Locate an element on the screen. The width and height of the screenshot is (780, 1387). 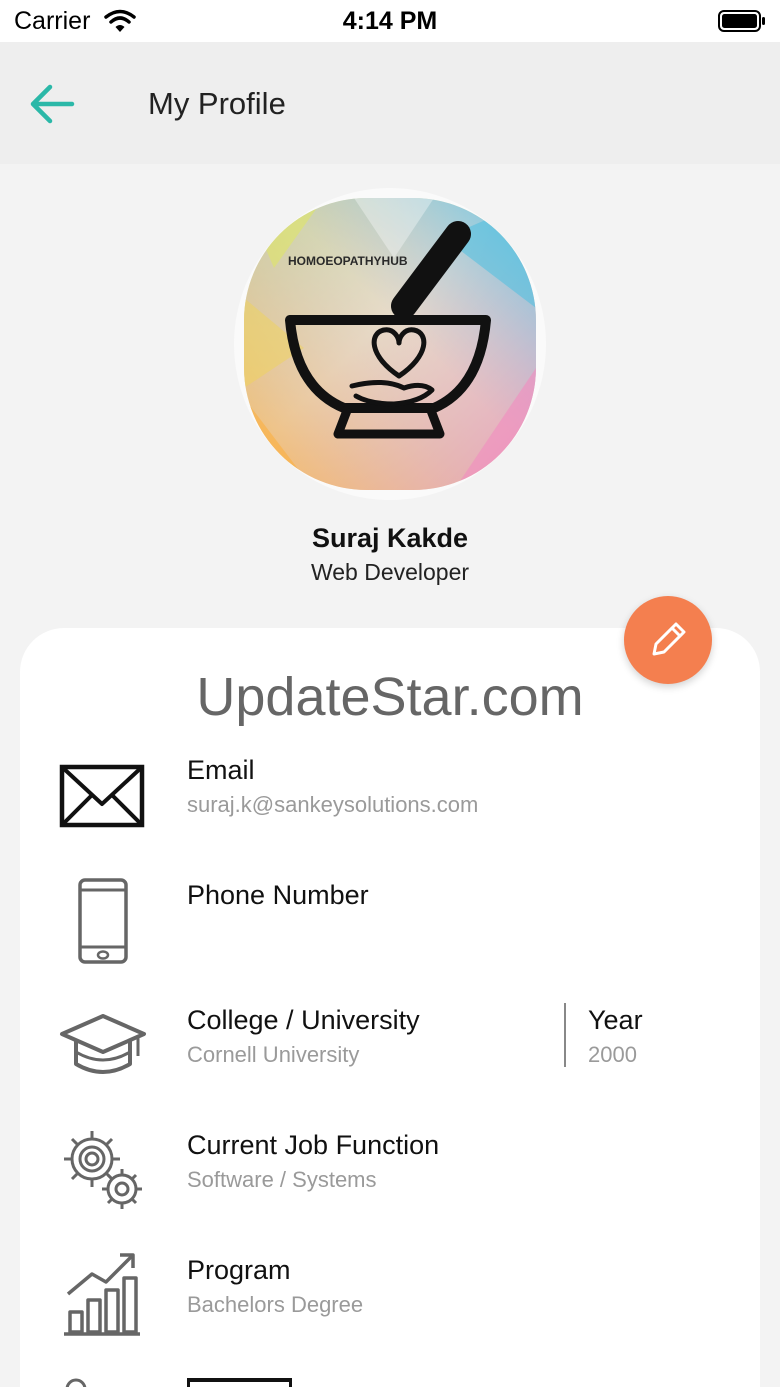
year-value: 2000 is located at coordinates (612, 1054).